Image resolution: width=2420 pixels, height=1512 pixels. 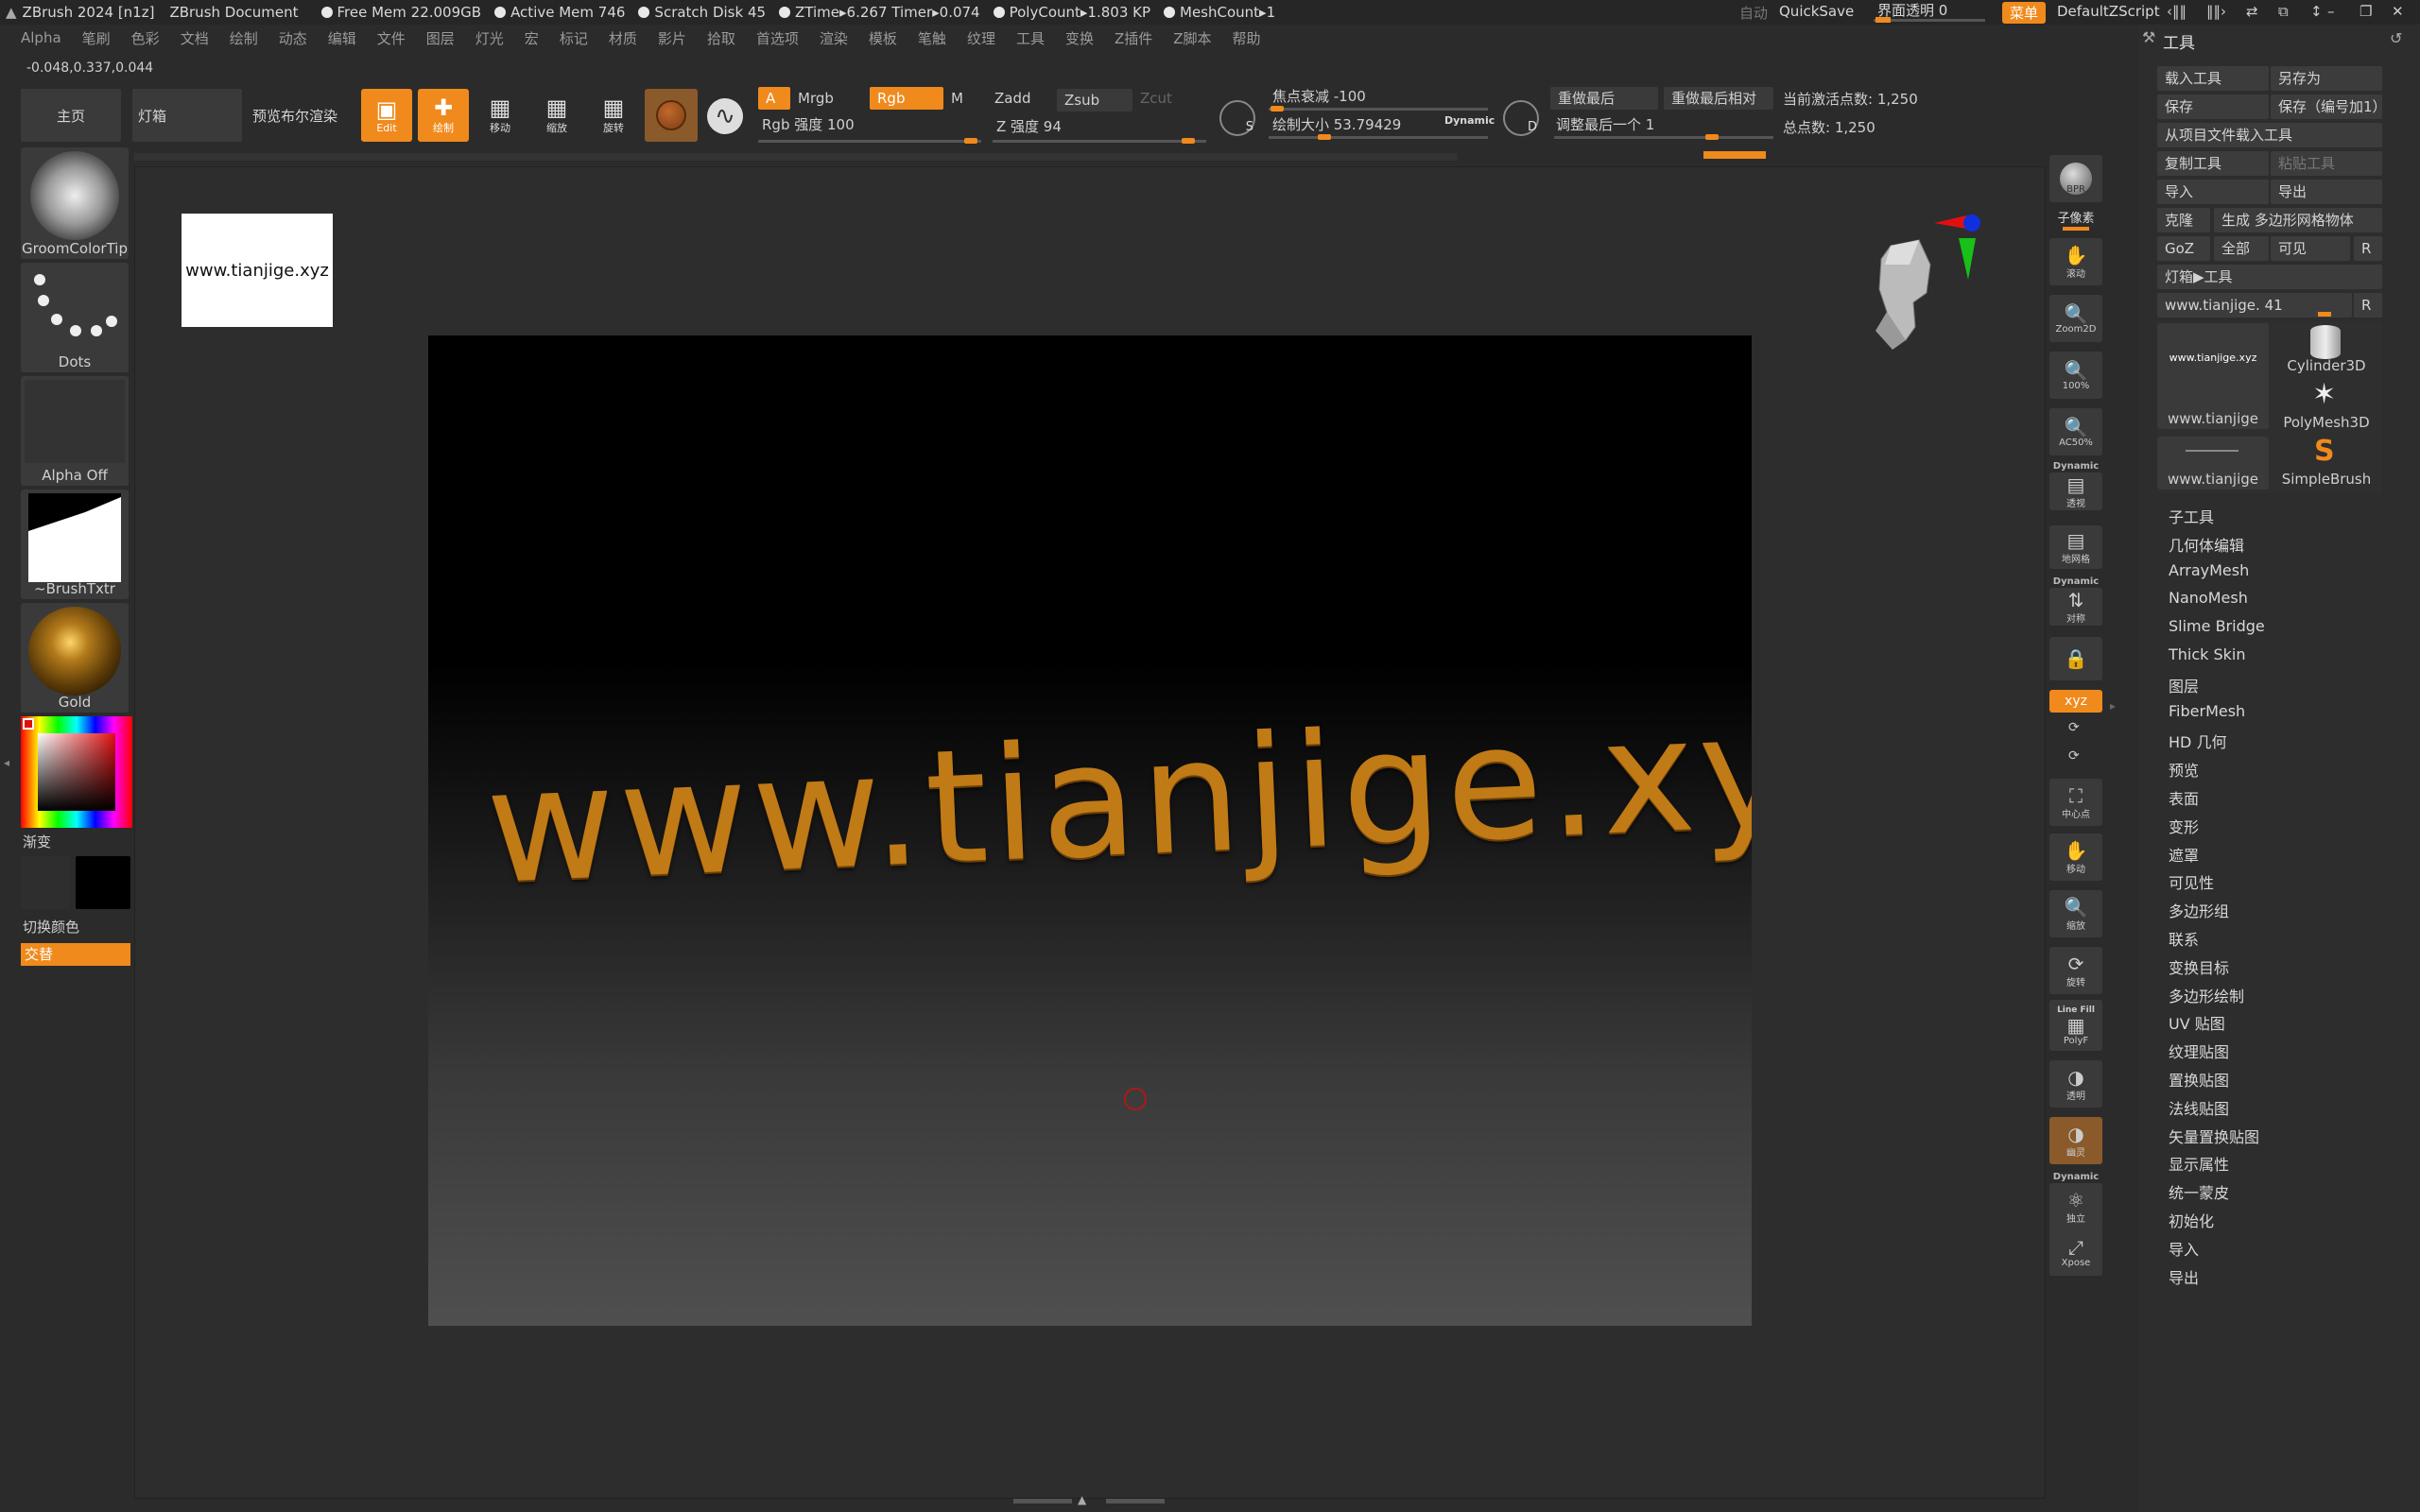 What do you see at coordinates (6, 762) in the screenshot?
I see `left-tray-arrow-icon: ◂` at bounding box center [6, 762].